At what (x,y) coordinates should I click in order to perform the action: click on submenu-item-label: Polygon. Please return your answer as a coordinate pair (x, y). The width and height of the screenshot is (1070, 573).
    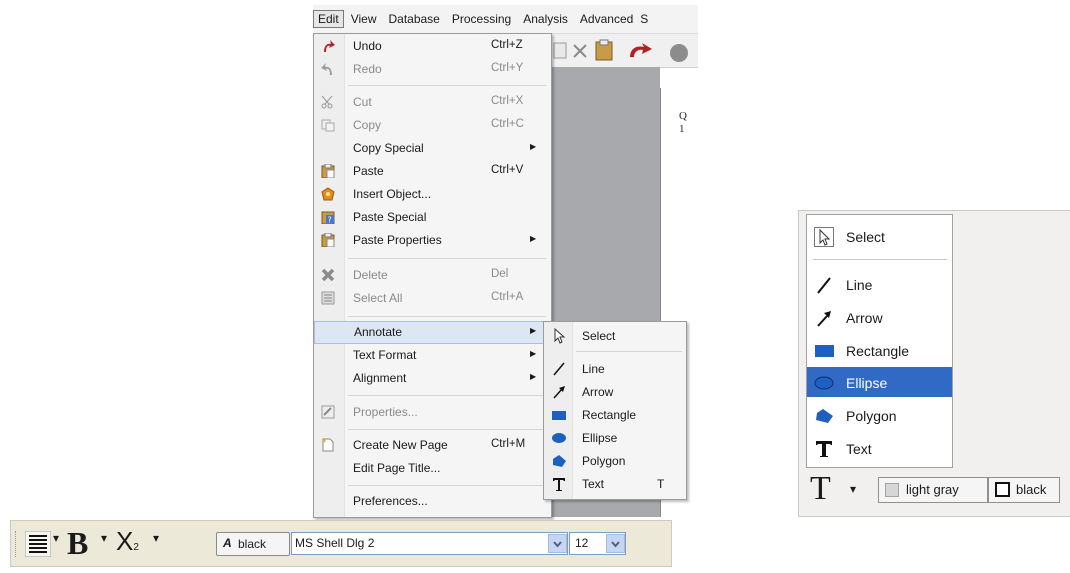
    Looking at the image, I should click on (604, 461).